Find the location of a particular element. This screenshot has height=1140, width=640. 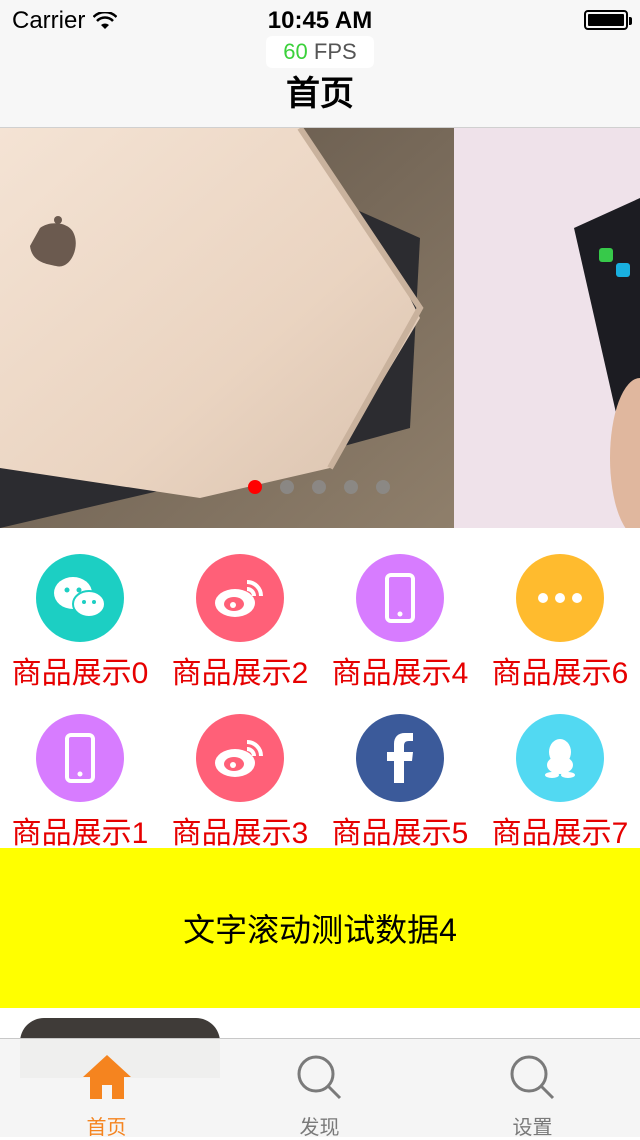

banner-page-control is located at coordinates (319, 487).